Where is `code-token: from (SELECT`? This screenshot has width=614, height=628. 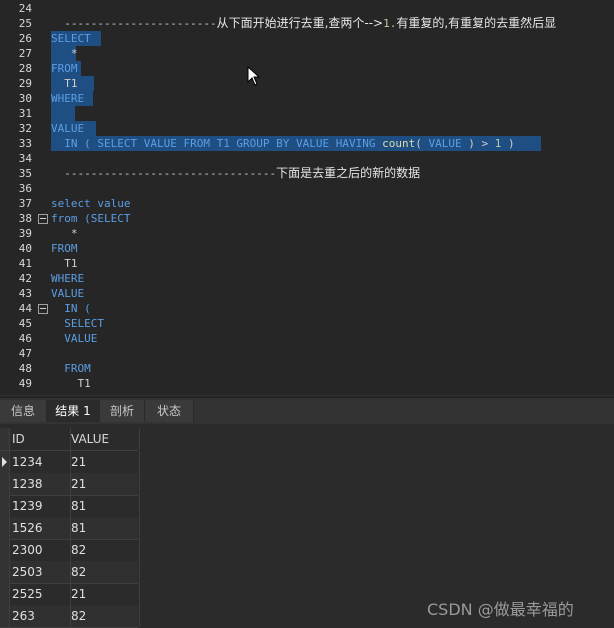
code-token: from (SELECT is located at coordinates (91, 218).